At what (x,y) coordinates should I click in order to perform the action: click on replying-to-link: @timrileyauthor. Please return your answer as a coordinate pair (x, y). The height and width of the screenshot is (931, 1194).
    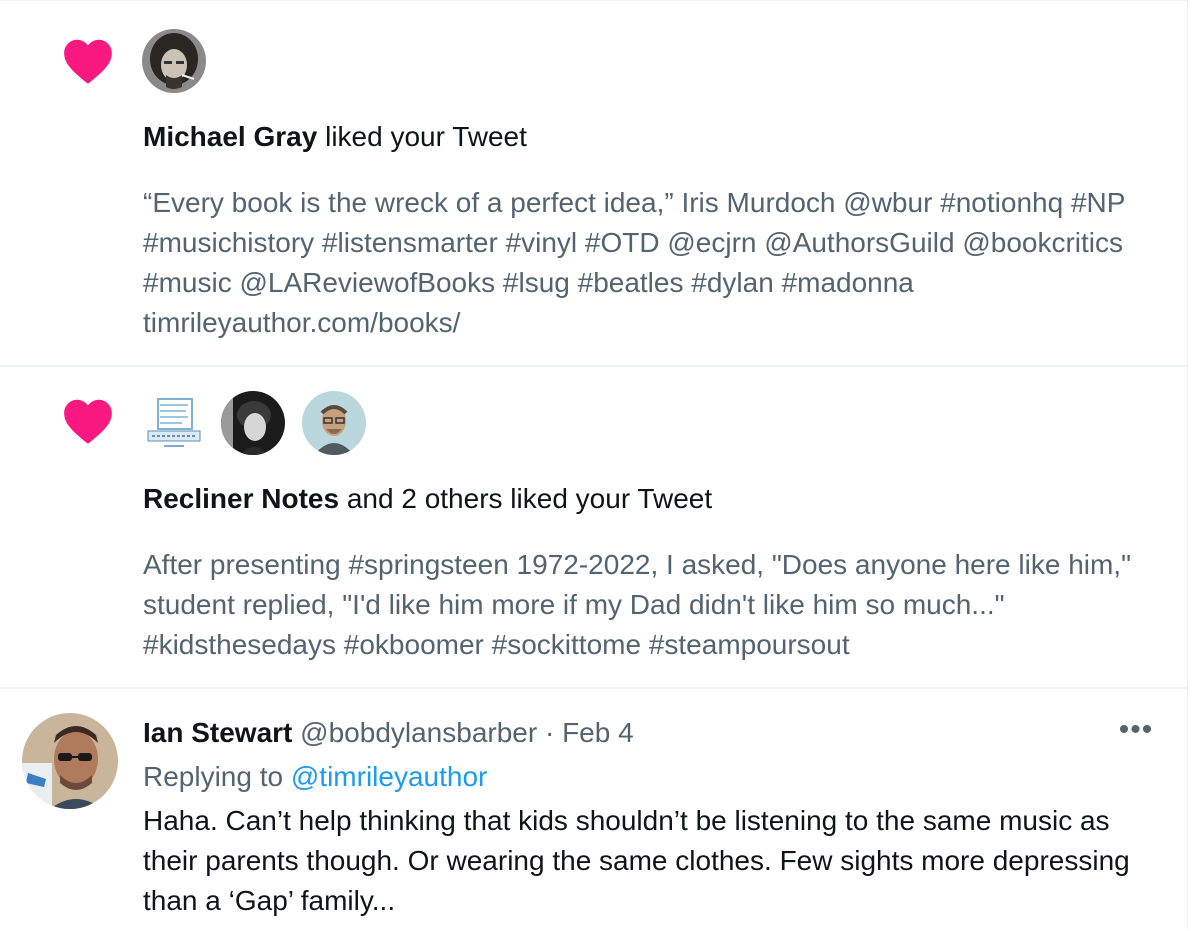
    Looking at the image, I should click on (389, 776).